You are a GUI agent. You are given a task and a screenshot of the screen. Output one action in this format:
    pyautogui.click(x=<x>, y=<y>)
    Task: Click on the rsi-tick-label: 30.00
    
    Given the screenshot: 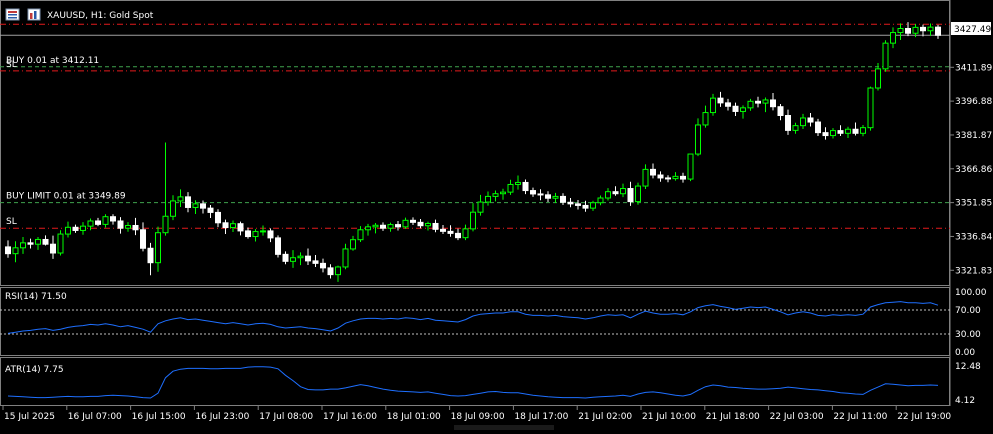 What is the action you would take?
    pyautogui.click(x=968, y=335)
    